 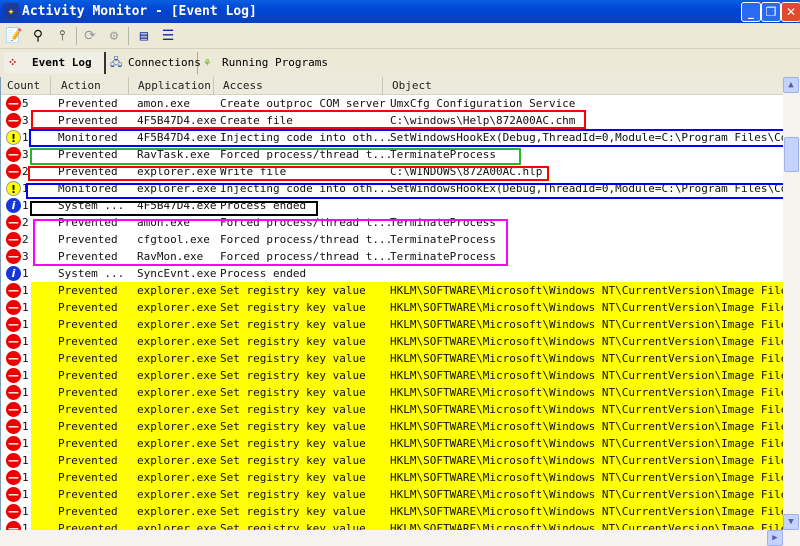 What do you see at coordinates (55, 63) in the screenshot?
I see `tab-event-log: ⁘ Event Log` at bounding box center [55, 63].